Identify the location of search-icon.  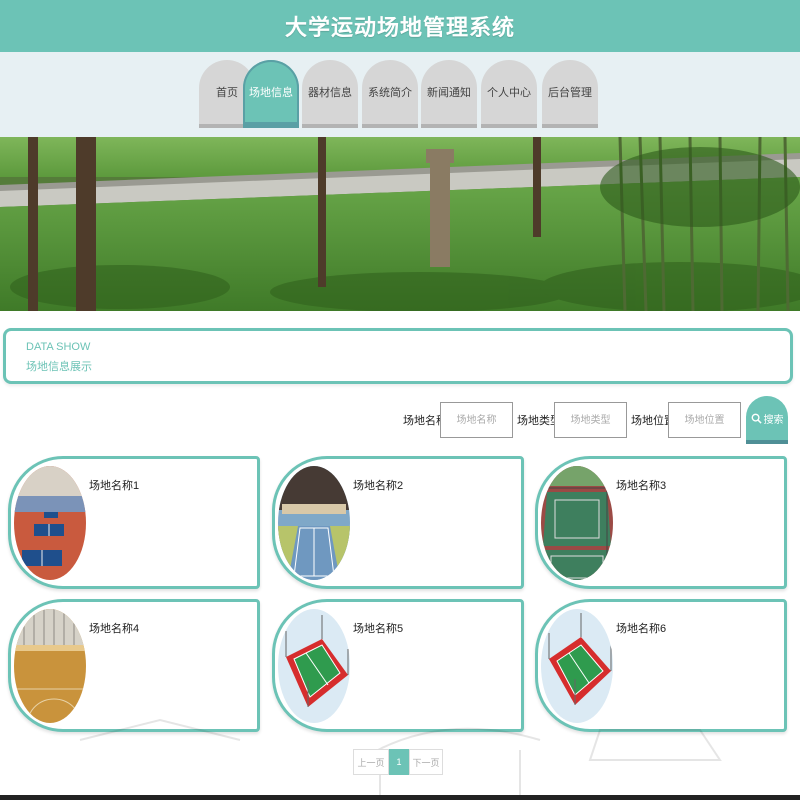
(756, 418).